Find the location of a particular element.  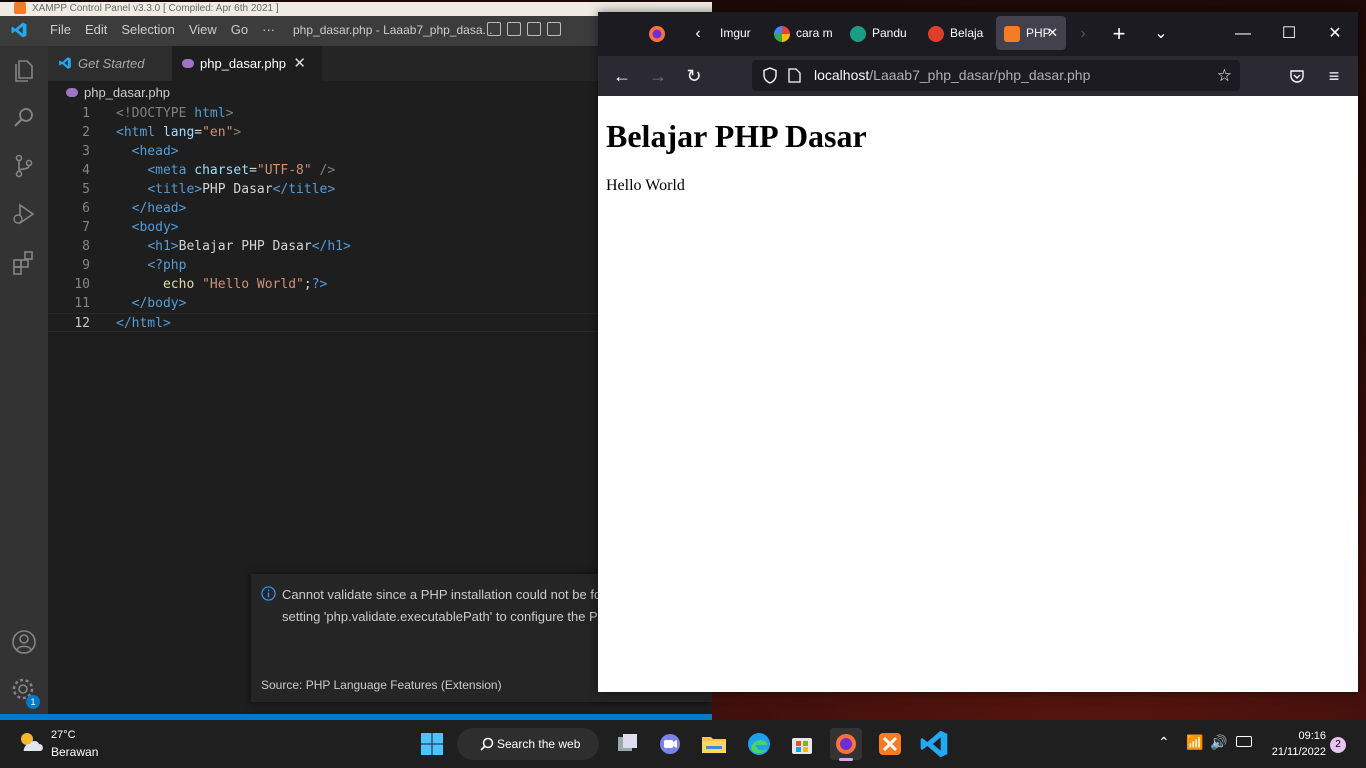

line-number: 5 is located at coordinates (86, 189).